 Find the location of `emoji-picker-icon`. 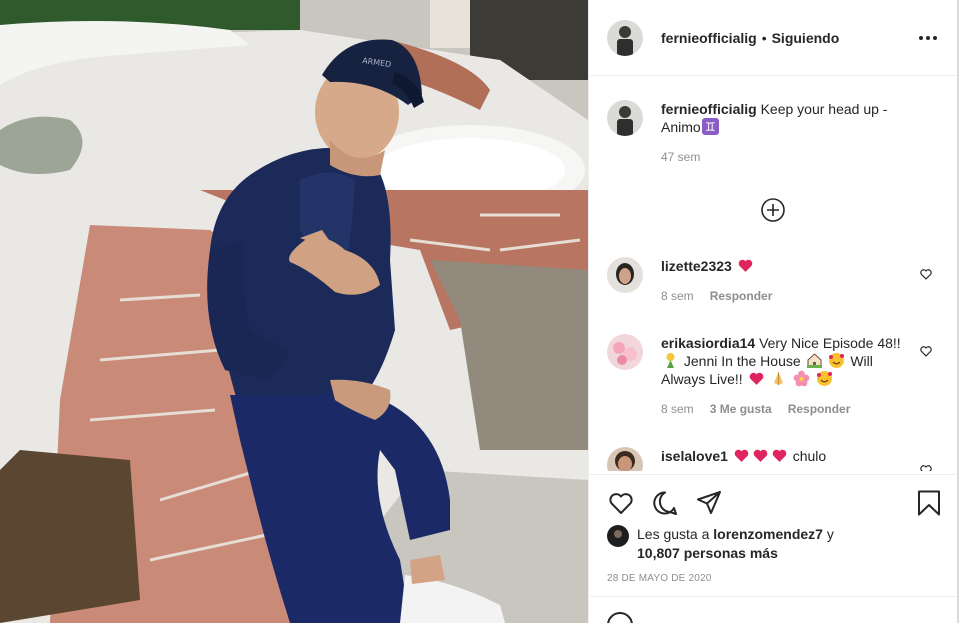

emoji-picker-icon is located at coordinates (620, 617).